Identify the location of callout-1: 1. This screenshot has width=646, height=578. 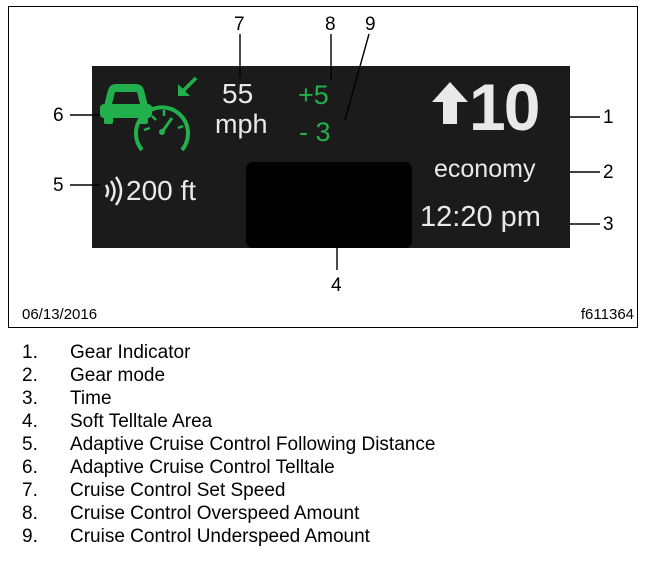
(608, 117).